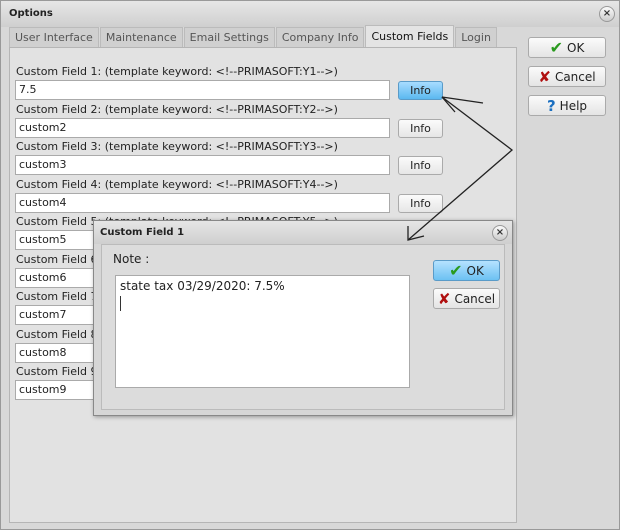 This screenshot has width=620, height=530. What do you see at coordinates (141, 37) in the screenshot?
I see `tab-maintenance: Maintenance` at bounding box center [141, 37].